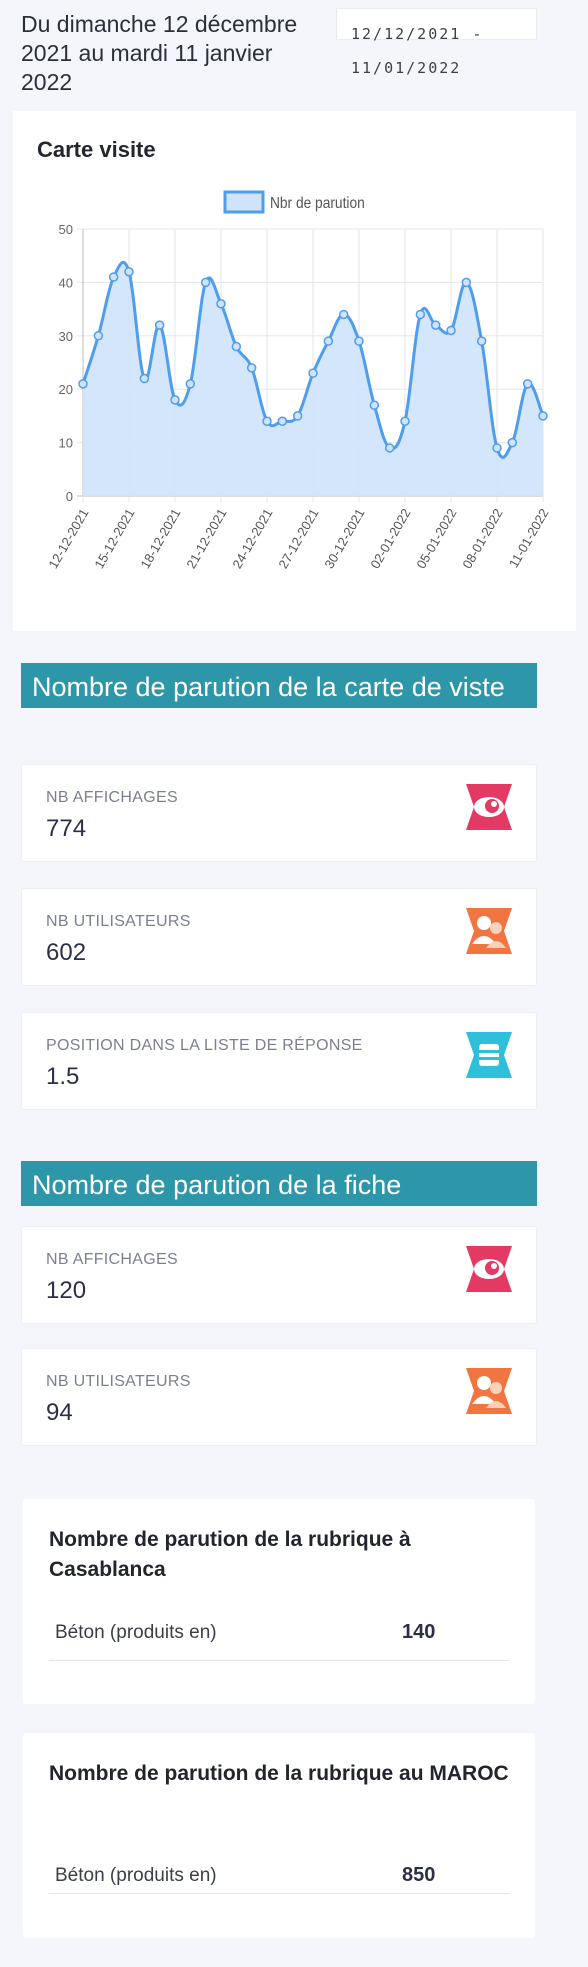 Image resolution: width=588 pixels, height=1967 pixels. What do you see at coordinates (279, 813) in the screenshot?
I see `stat-card-affichages: NB AFFICHAGES 774` at bounding box center [279, 813].